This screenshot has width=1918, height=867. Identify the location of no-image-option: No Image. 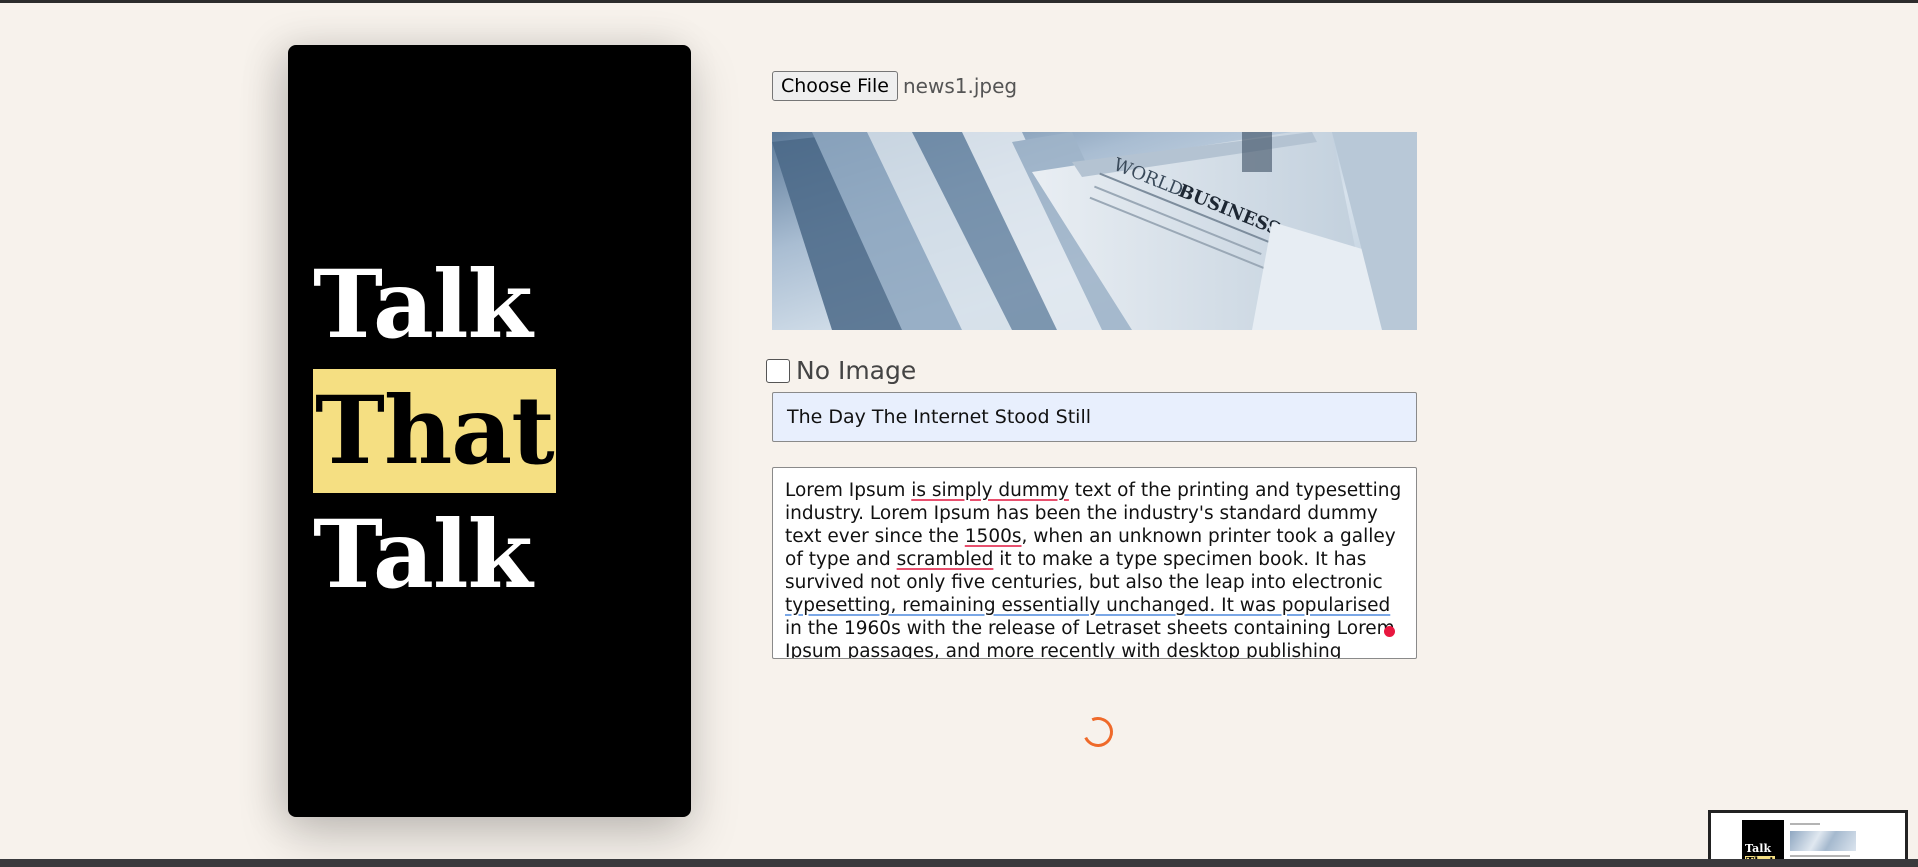
(841, 370).